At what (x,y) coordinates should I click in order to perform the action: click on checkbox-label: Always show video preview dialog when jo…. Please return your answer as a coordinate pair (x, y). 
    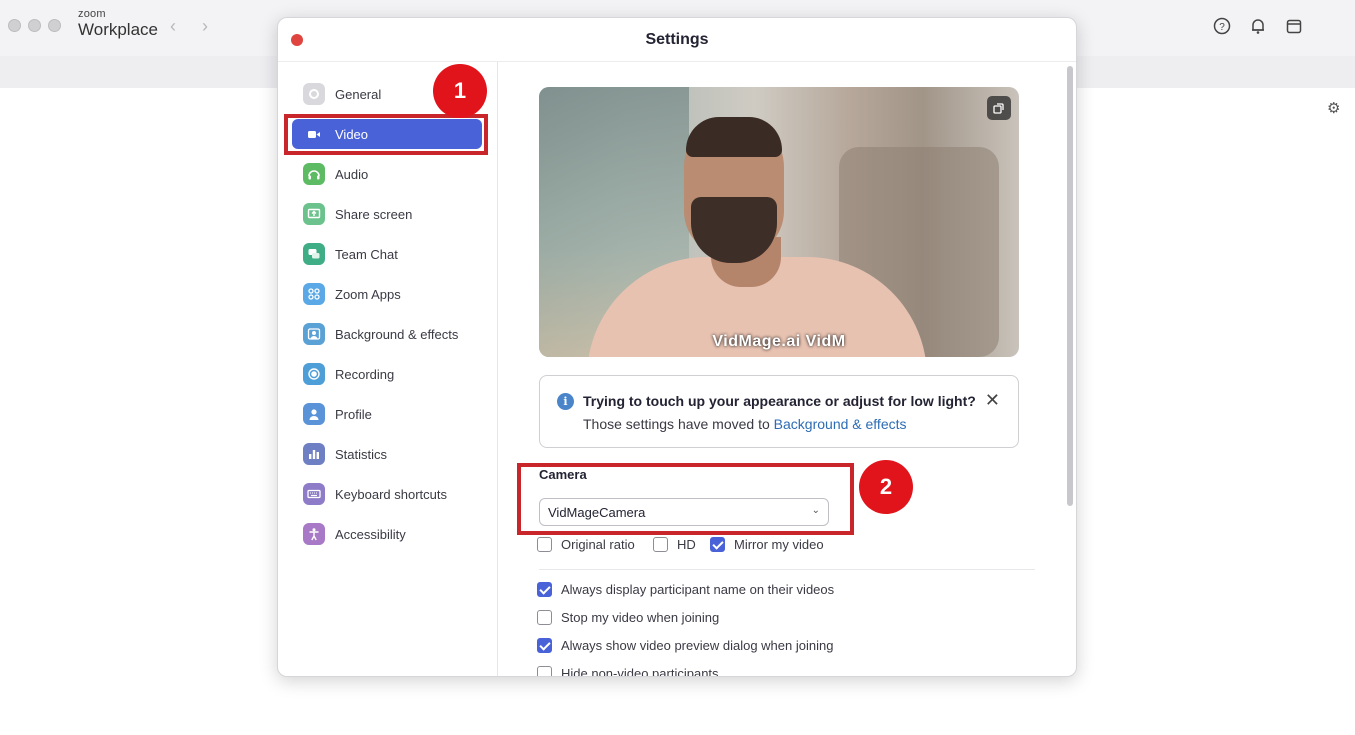
    Looking at the image, I should click on (697, 645).